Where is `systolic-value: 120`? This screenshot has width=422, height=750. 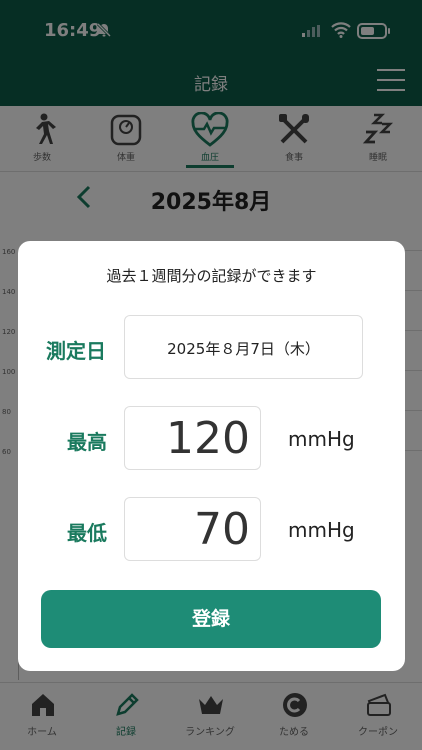
systolic-value: 120 is located at coordinates (208, 438).